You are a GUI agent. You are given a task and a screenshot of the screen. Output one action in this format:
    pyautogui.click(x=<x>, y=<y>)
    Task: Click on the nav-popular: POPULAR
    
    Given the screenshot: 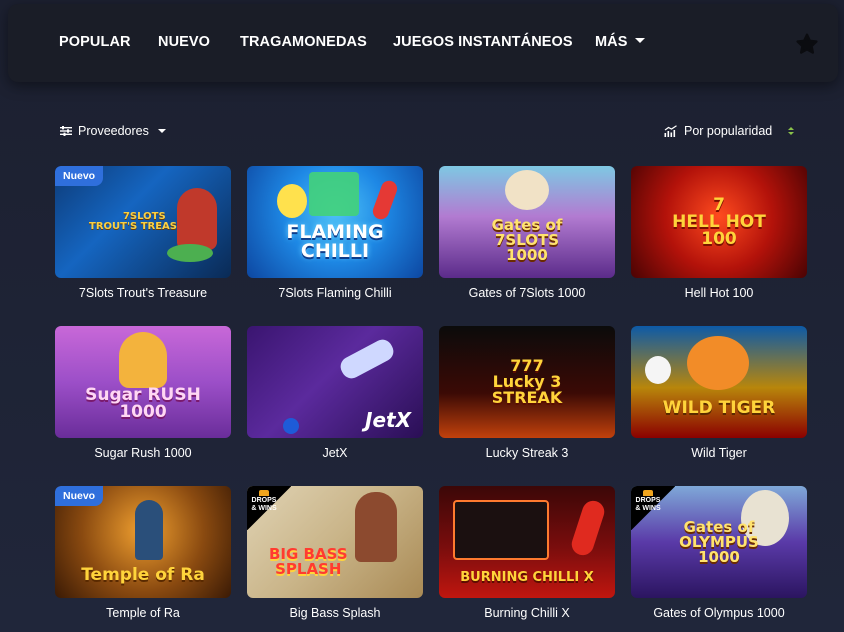 What is the action you would take?
    pyautogui.click(x=95, y=45)
    